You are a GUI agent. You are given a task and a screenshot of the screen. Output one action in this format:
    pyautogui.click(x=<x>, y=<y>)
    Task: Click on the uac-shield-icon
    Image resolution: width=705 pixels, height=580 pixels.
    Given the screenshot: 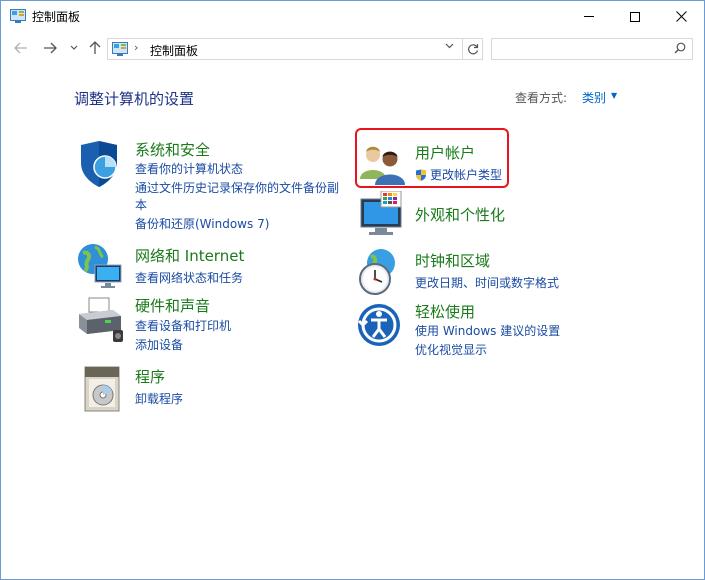 What is the action you would take?
    pyautogui.click(x=421, y=175)
    